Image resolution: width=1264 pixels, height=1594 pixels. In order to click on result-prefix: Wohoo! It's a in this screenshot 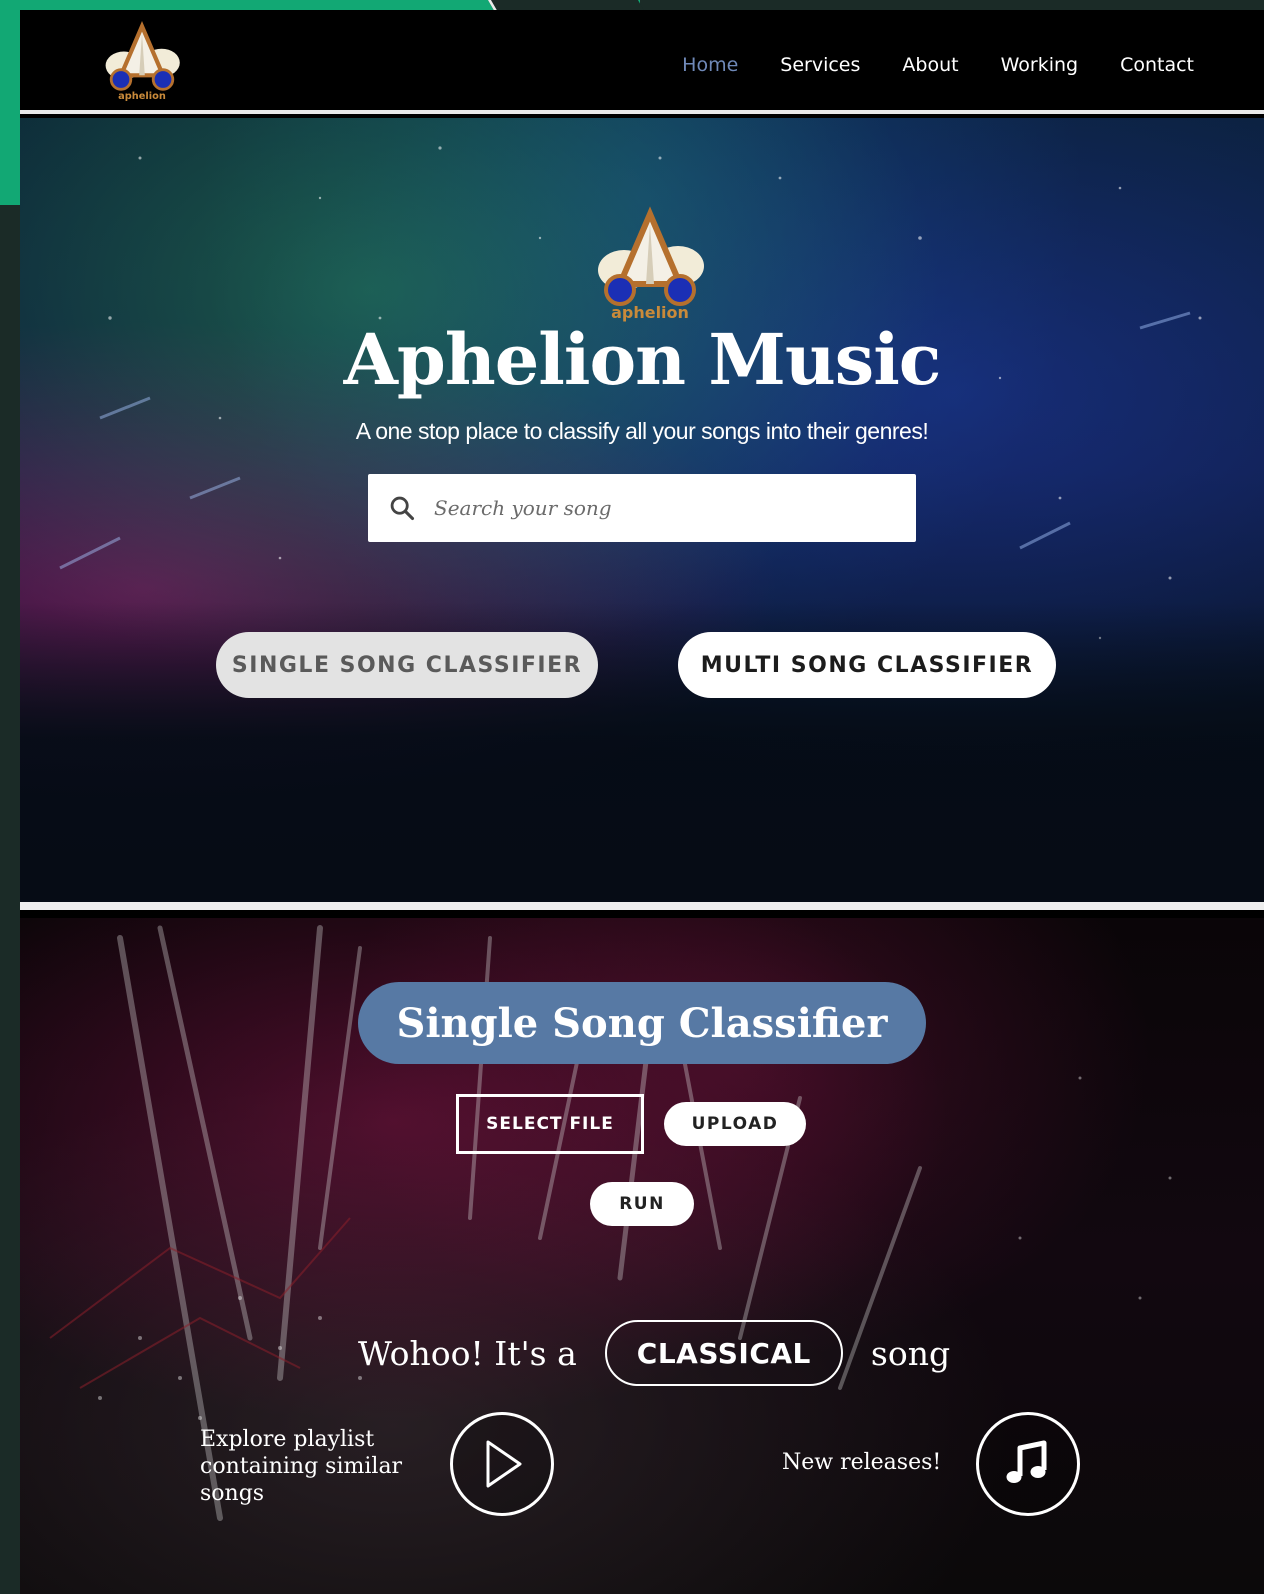, I will do `click(467, 1353)`.